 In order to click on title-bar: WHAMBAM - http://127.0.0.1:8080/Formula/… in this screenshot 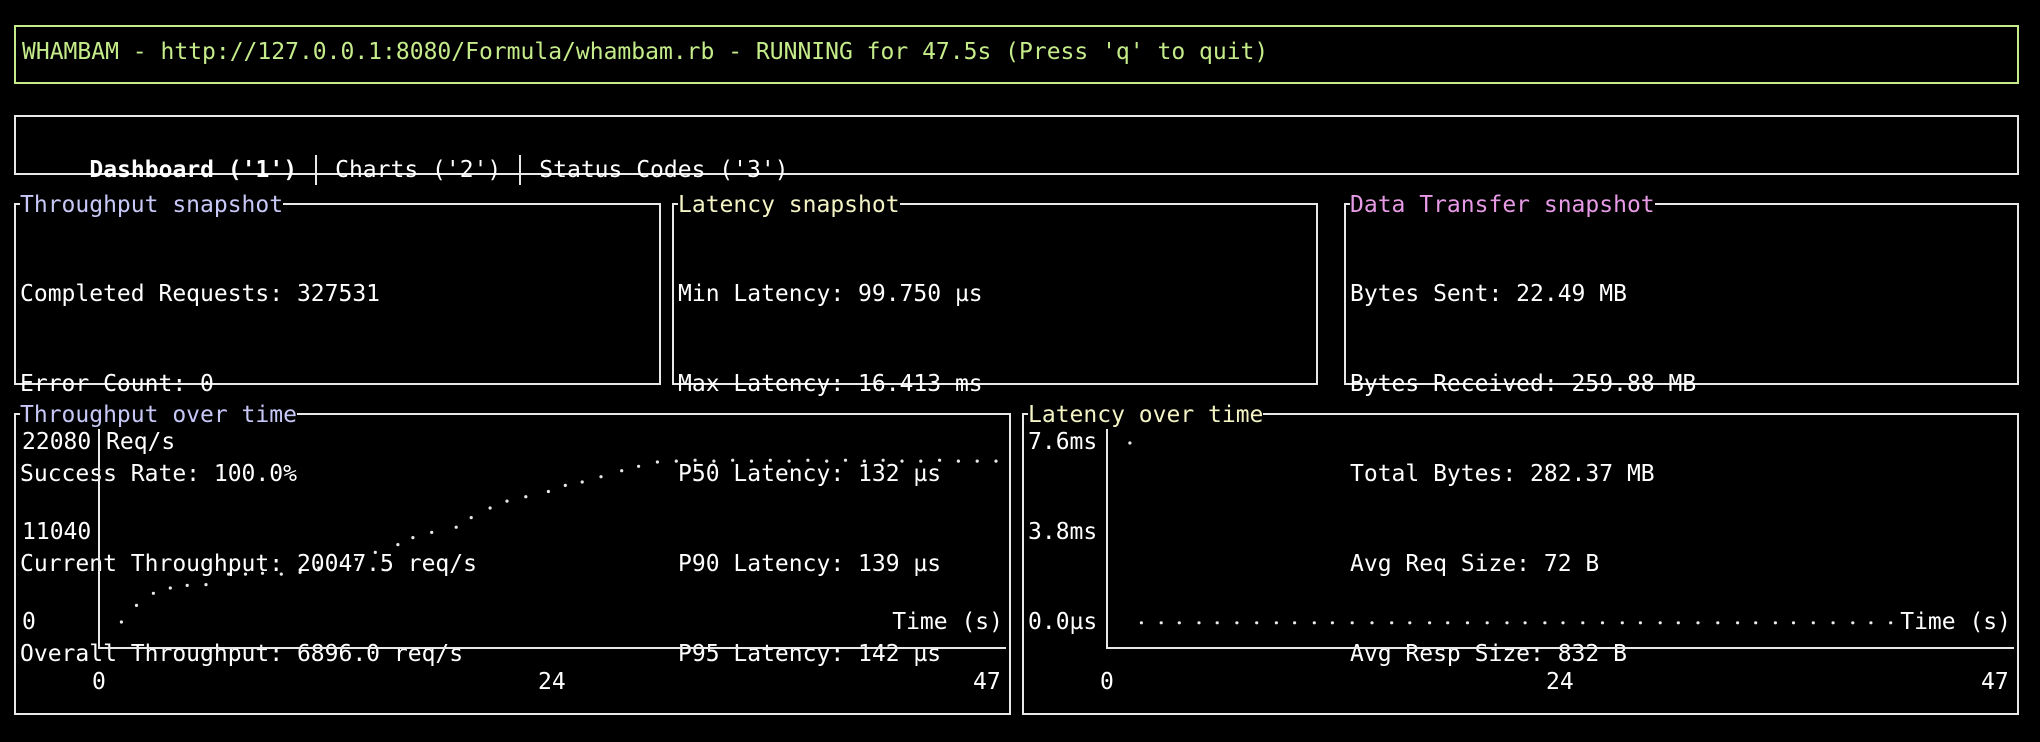, I will do `click(1016, 54)`.